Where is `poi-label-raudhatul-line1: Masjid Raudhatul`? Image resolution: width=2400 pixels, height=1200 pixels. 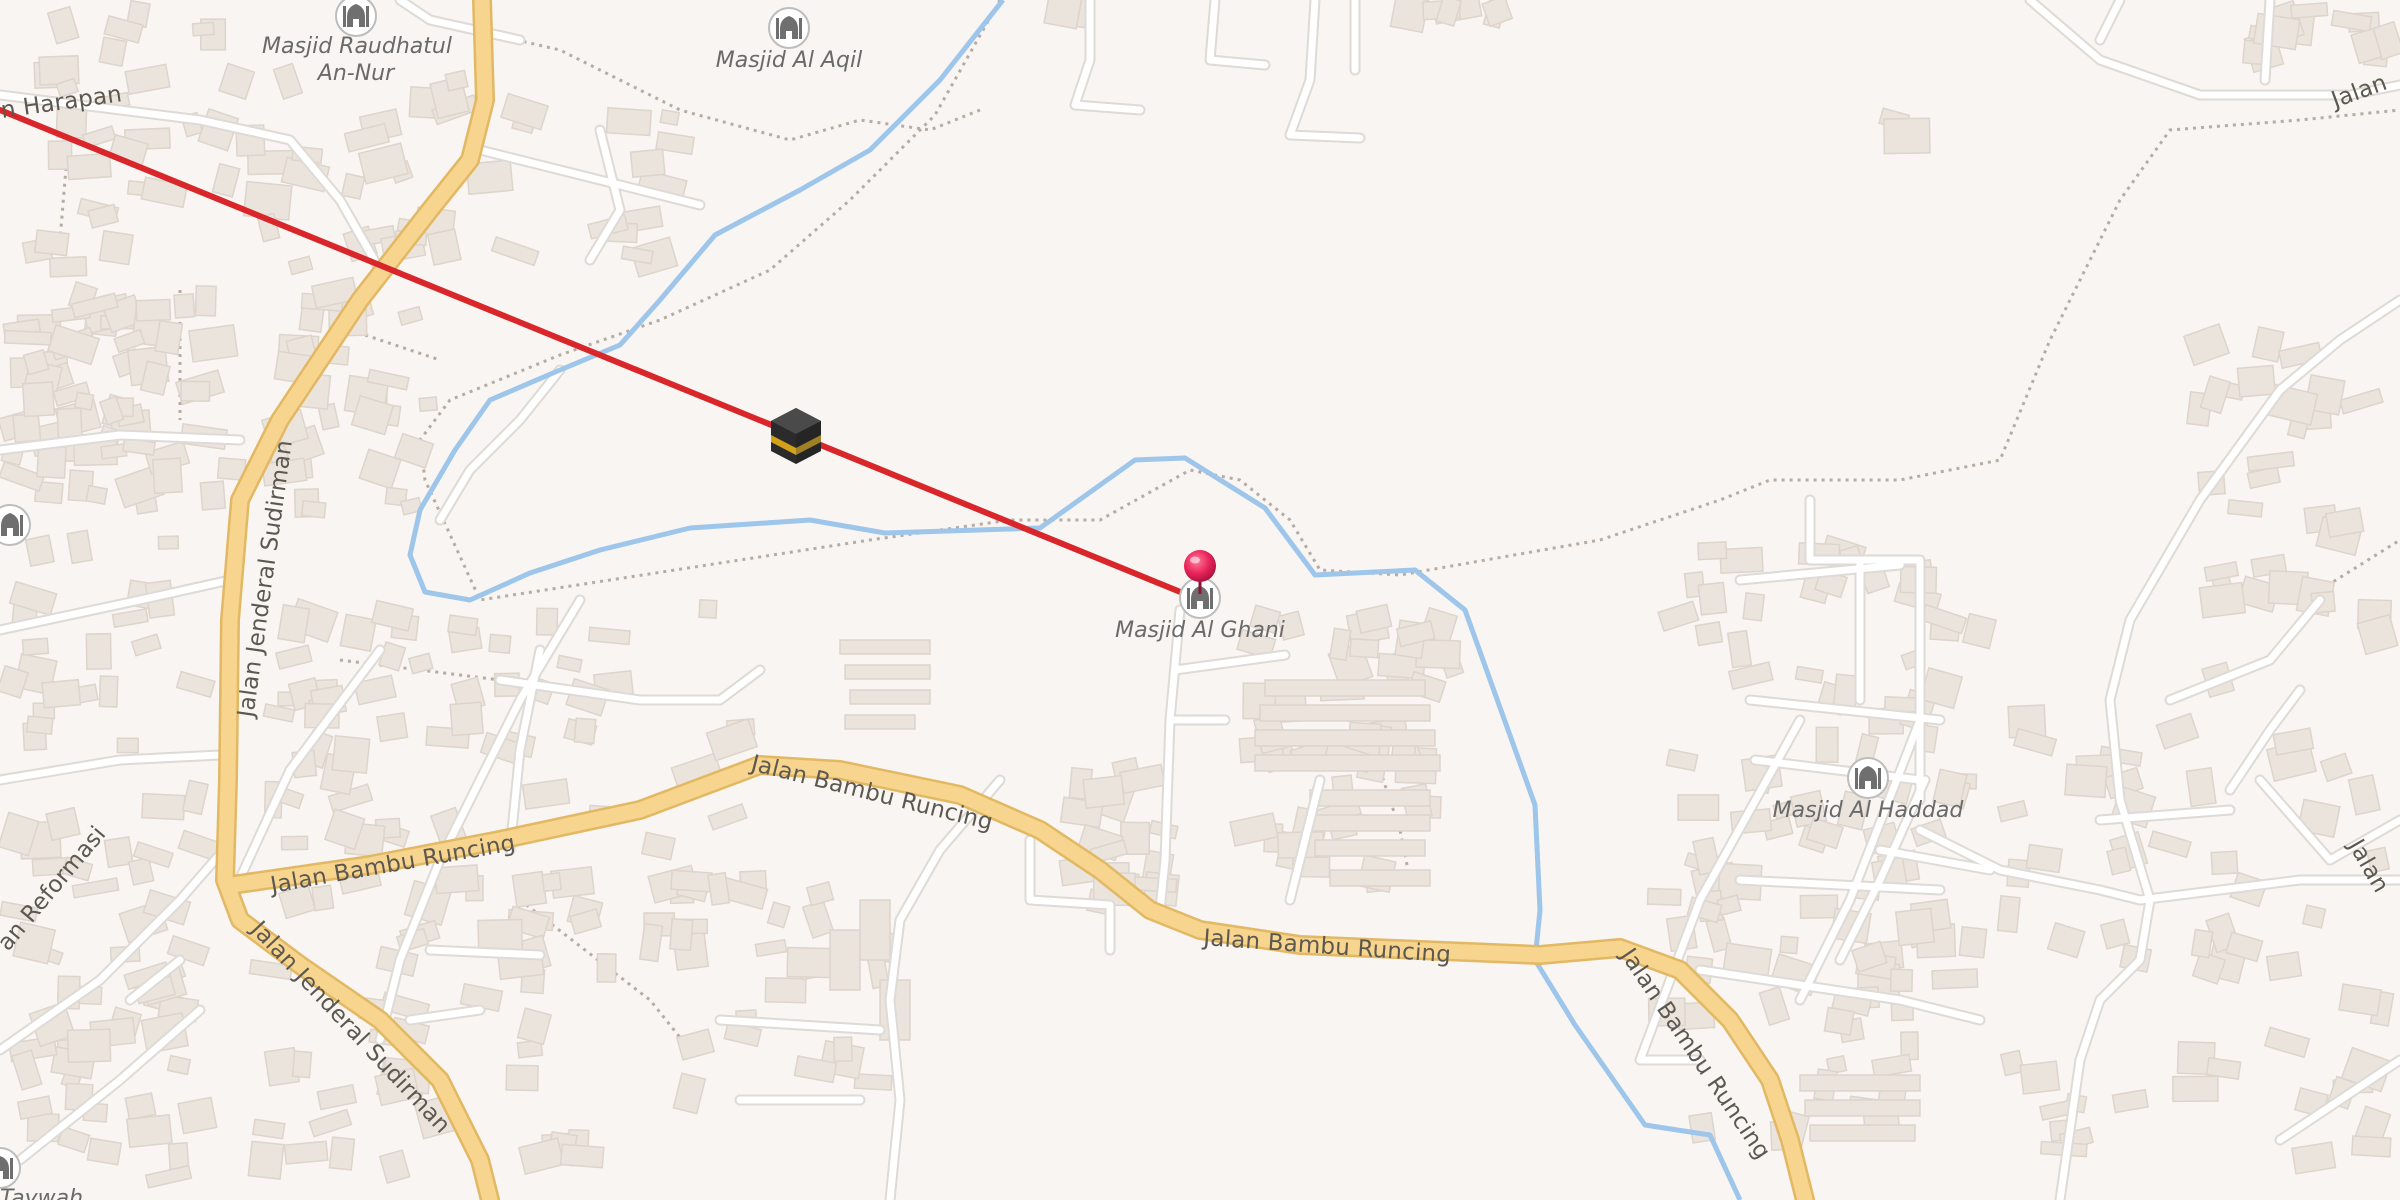 poi-label-raudhatul-line1: Masjid Raudhatul is located at coordinates (357, 46).